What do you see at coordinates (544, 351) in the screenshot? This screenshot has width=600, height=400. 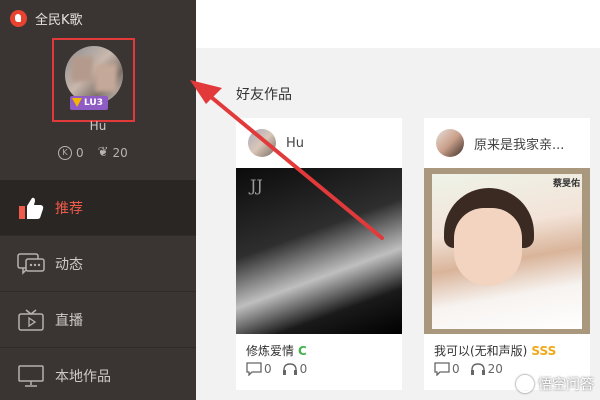 I see `grade-badge: SSS` at bounding box center [544, 351].